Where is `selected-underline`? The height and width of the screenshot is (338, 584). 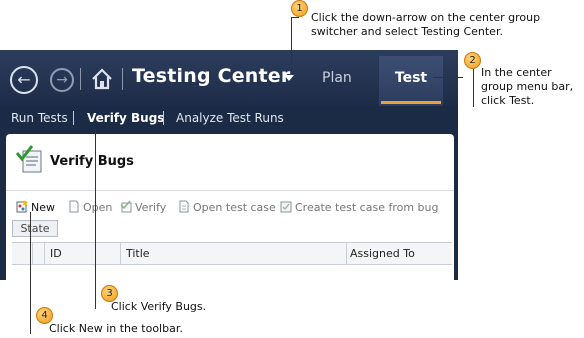 selected-underline is located at coordinates (411, 102).